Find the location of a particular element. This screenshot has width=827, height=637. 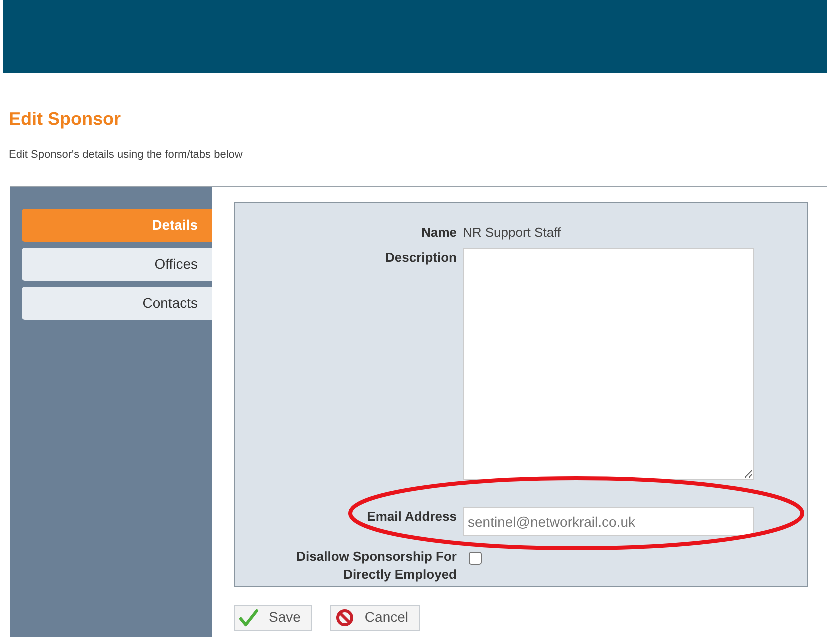

sidebar-tab: Offices is located at coordinates (117, 264).